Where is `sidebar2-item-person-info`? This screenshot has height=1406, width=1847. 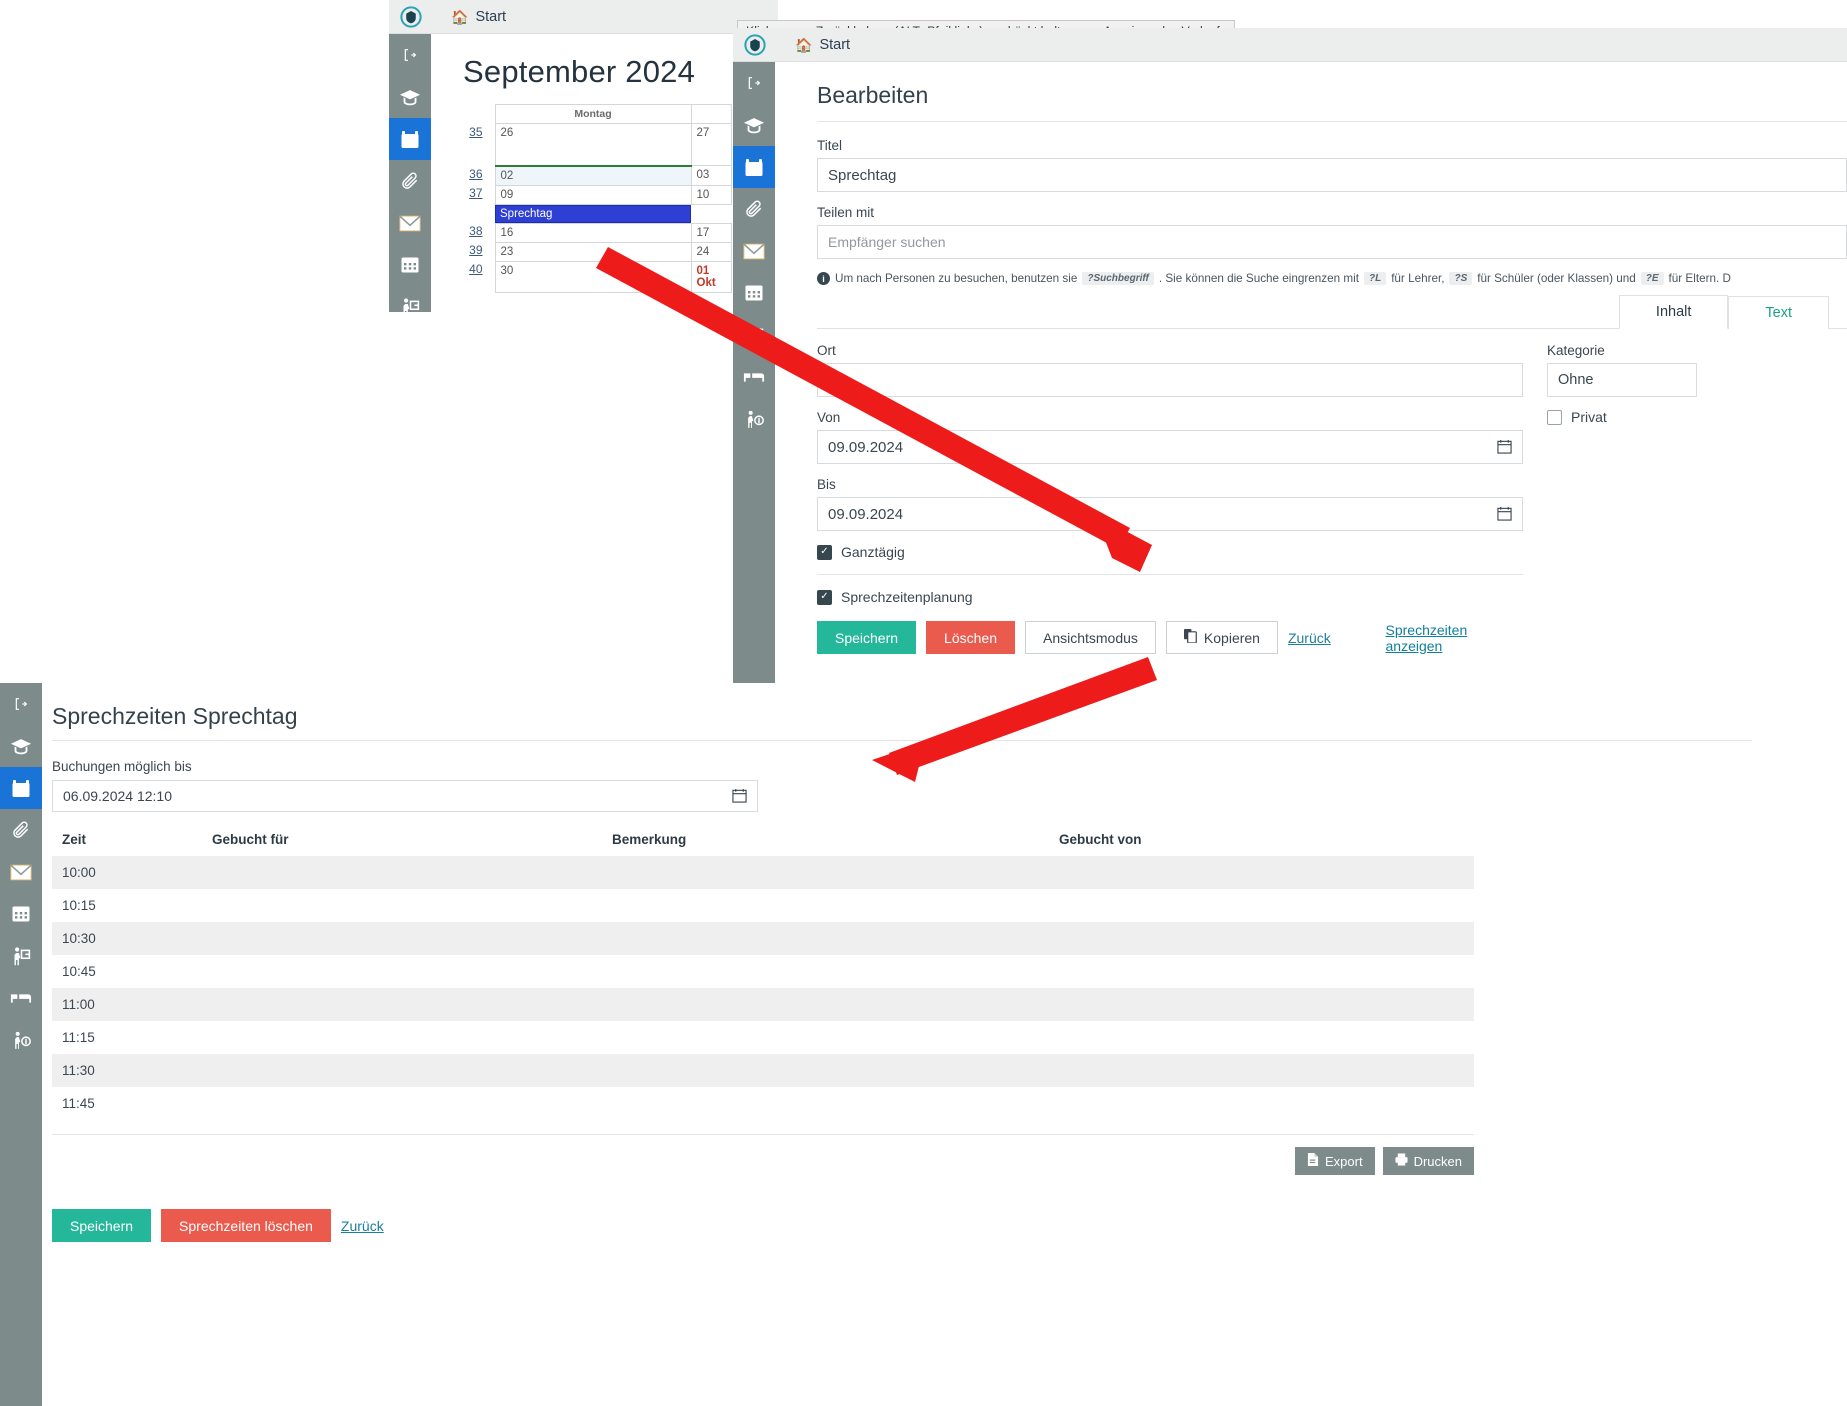
sidebar2-item-person-info is located at coordinates (754, 419).